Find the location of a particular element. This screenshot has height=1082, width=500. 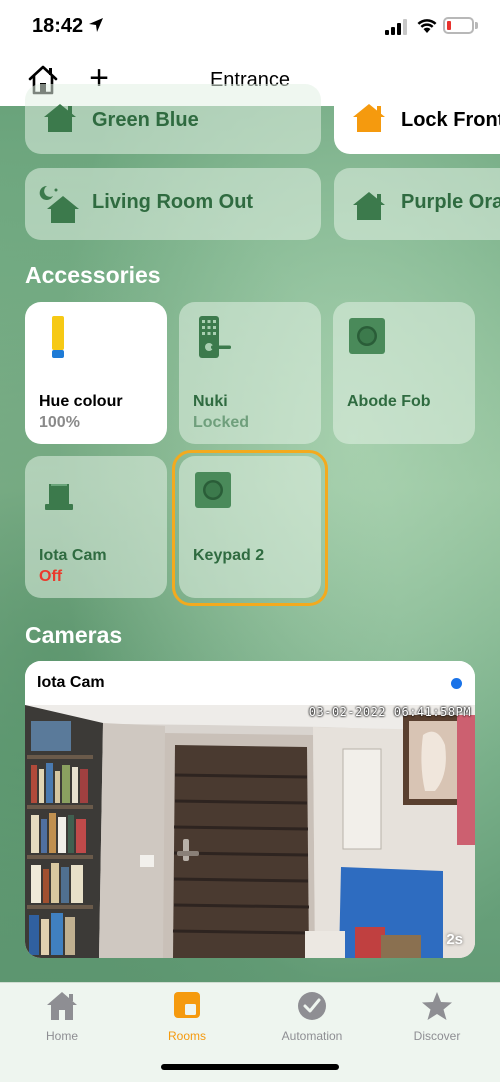

scene-label: Living Room Out is located at coordinates (173, 202).